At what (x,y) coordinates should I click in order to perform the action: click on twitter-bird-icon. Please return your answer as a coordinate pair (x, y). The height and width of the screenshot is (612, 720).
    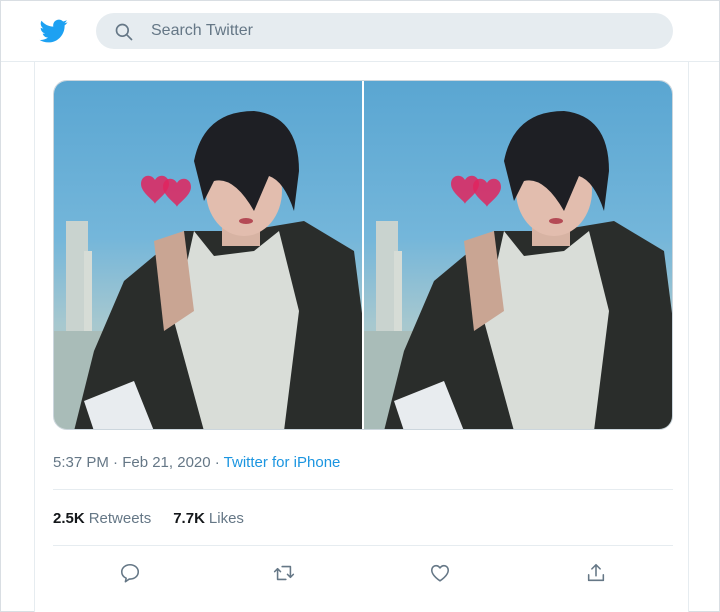
    Looking at the image, I should click on (54, 31).